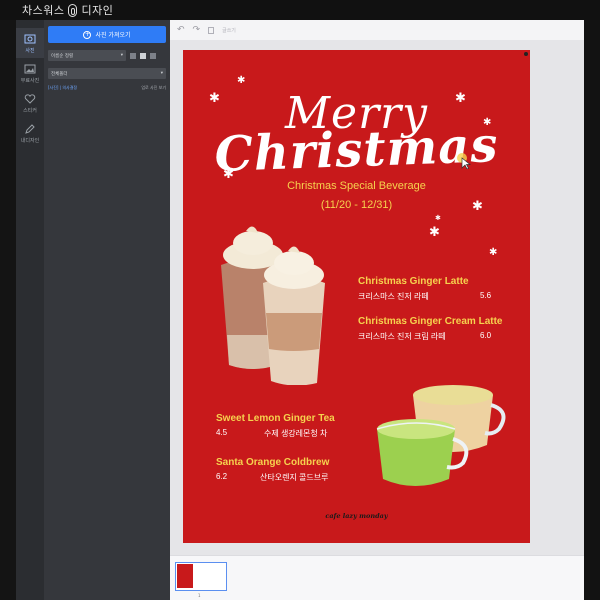 This screenshot has width=600, height=600. I want to click on menu-item-korean: 크리스마스 진저 크림 라떼, so click(402, 336).